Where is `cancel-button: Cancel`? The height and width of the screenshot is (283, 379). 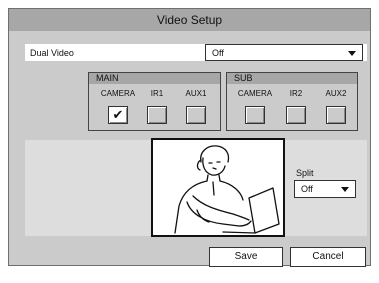 cancel-button: Cancel is located at coordinates (328, 257).